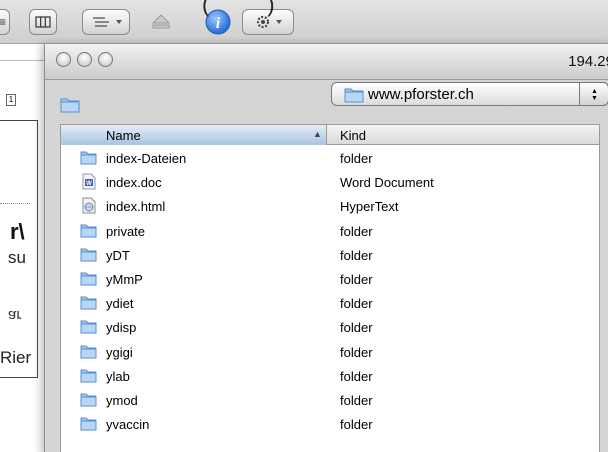 The height and width of the screenshot is (452, 608). I want to click on arrange-menu-button, so click(106, 22).